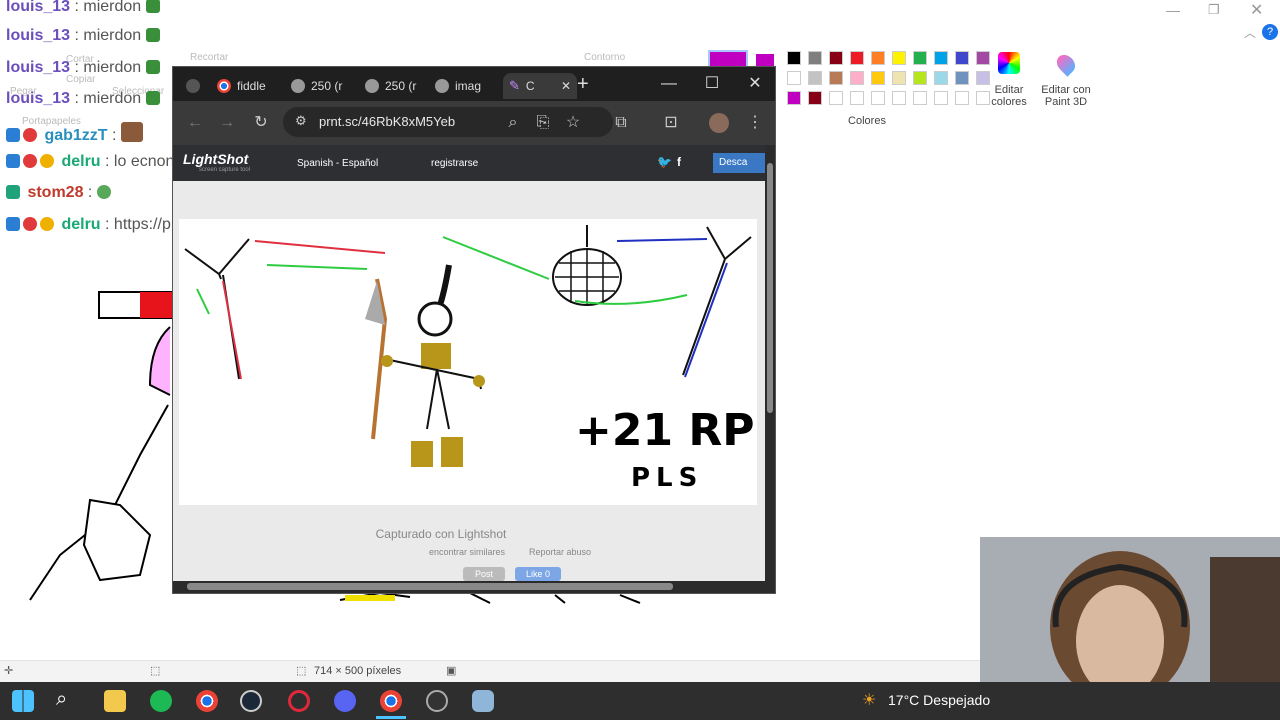 This screenshot has width=1280, height=720. I want to click on chrome-logo-icon, so click(193, 86).